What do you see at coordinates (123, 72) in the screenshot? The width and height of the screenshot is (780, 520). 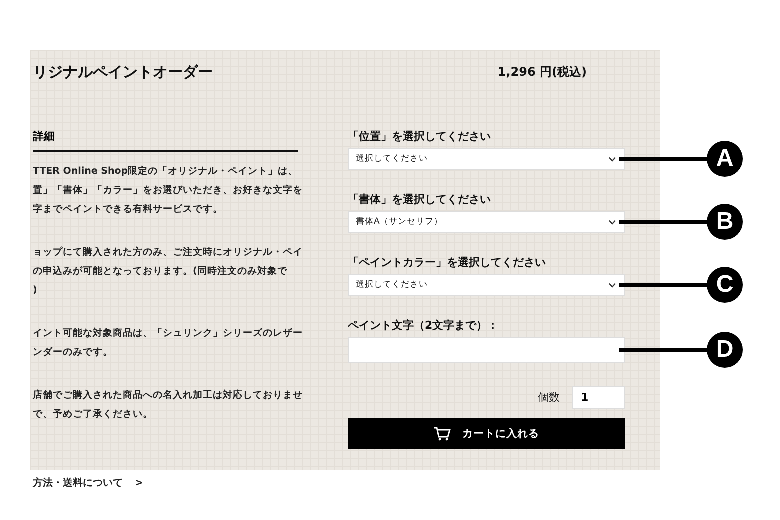 I see `page-title: リジナルペイントオーダー` at bounding box center [123, 72].